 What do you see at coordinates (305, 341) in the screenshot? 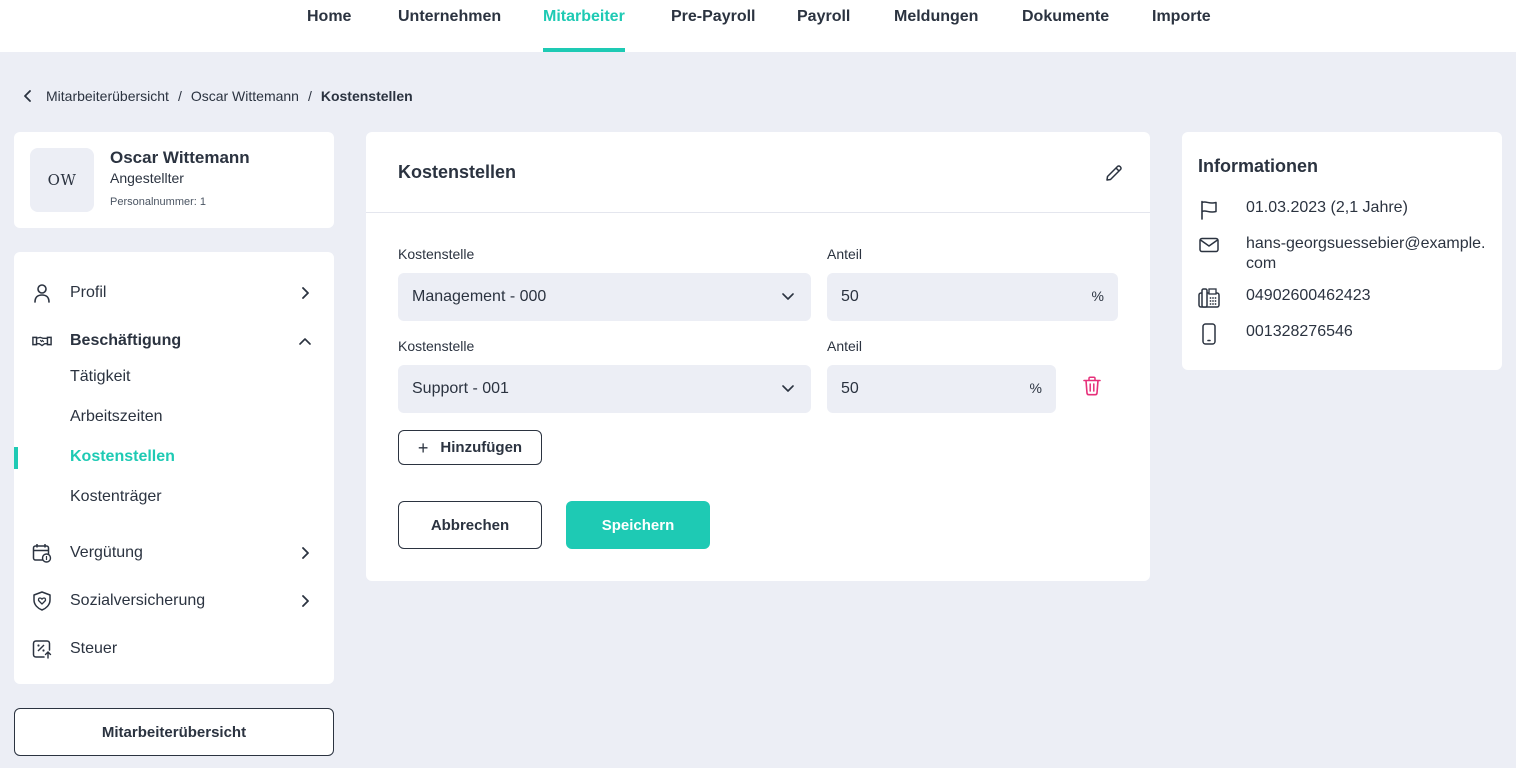
I see `chevron-up-icon` at bounding box center [305, 341].